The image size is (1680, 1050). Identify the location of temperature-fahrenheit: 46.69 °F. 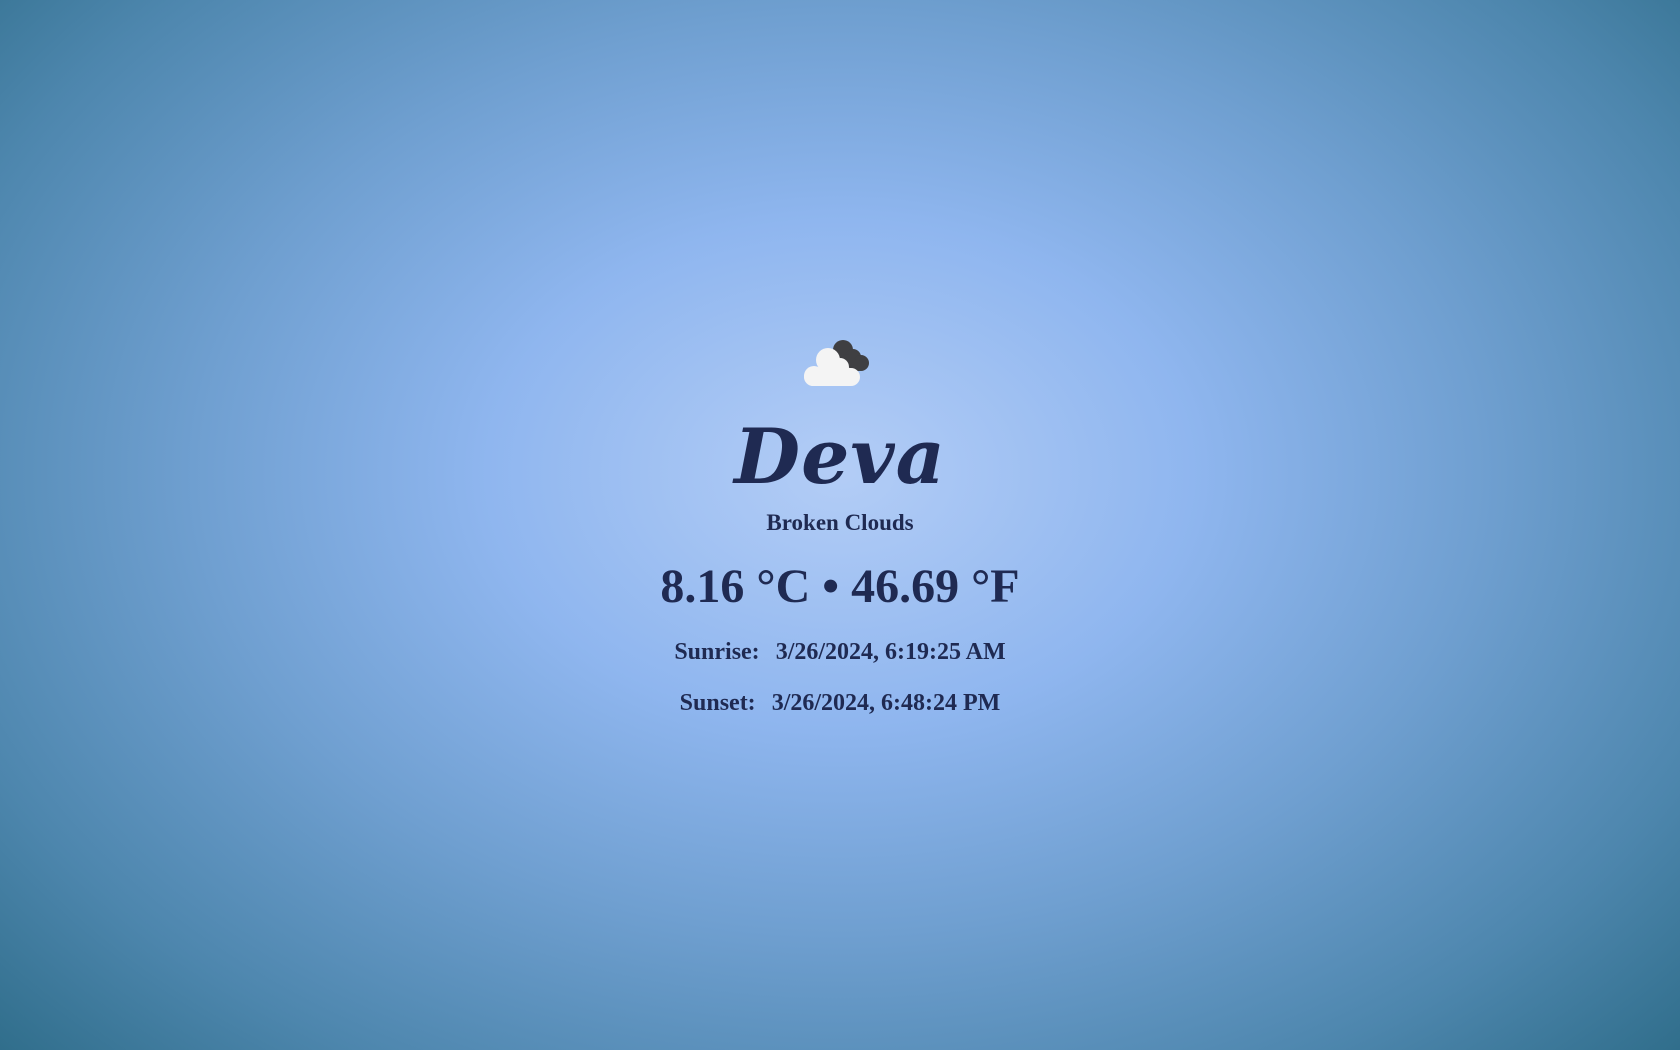
(935, 586).